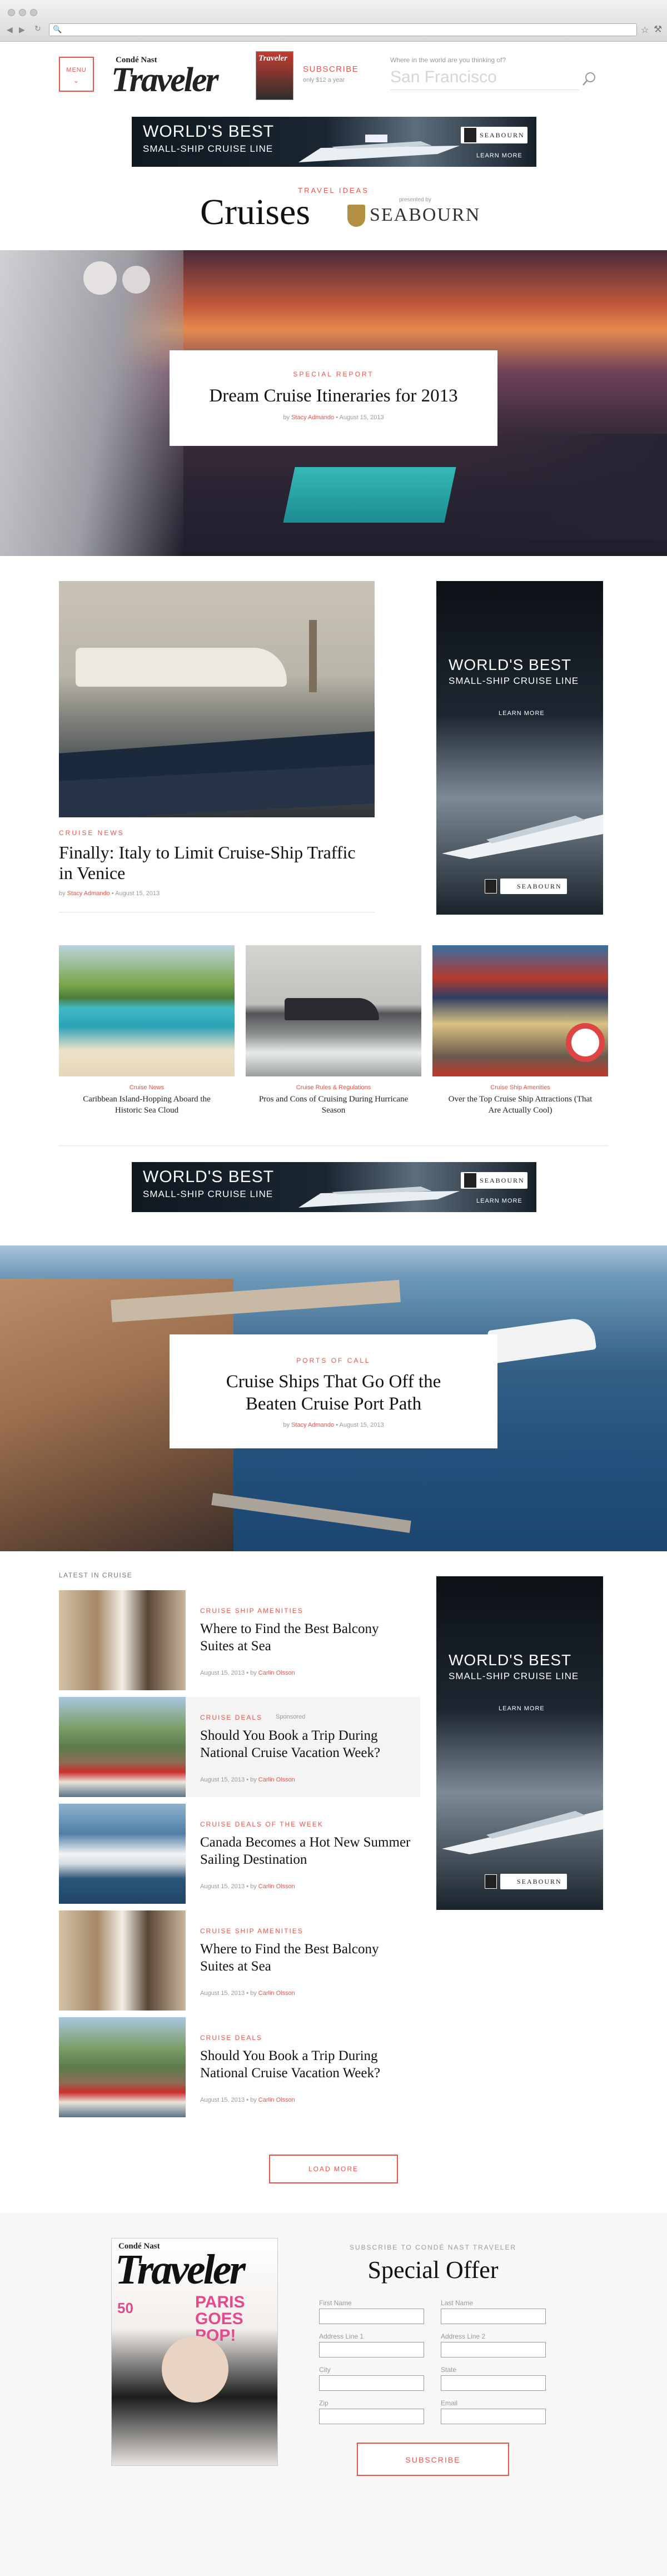 This screenshot has height=2576, width=667. What do you see at coordinates (361, 1425) in the screenshot?
I see `hero2-date: August 15, 2013` at bounding box center [361, 1425].